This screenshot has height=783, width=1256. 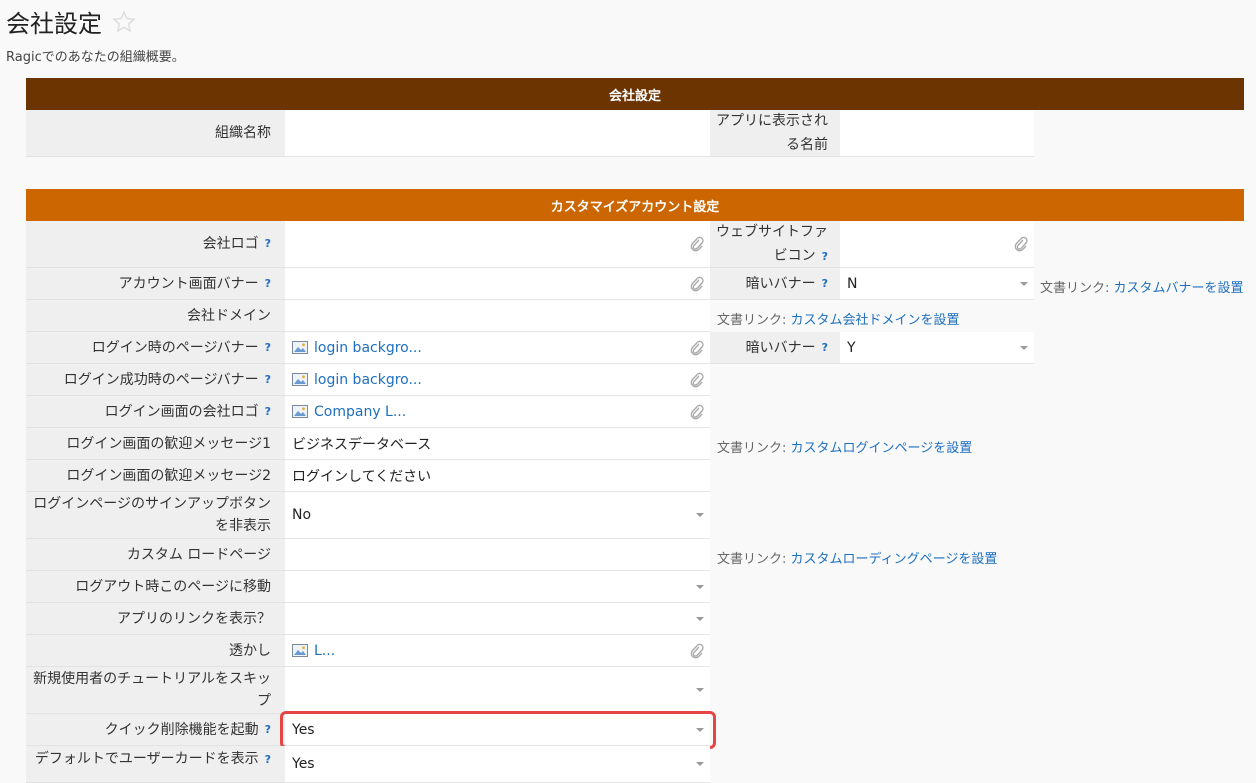 I want to click on section-header-custom: カスタマイズアカウント設定, so click(x=635, y=205).